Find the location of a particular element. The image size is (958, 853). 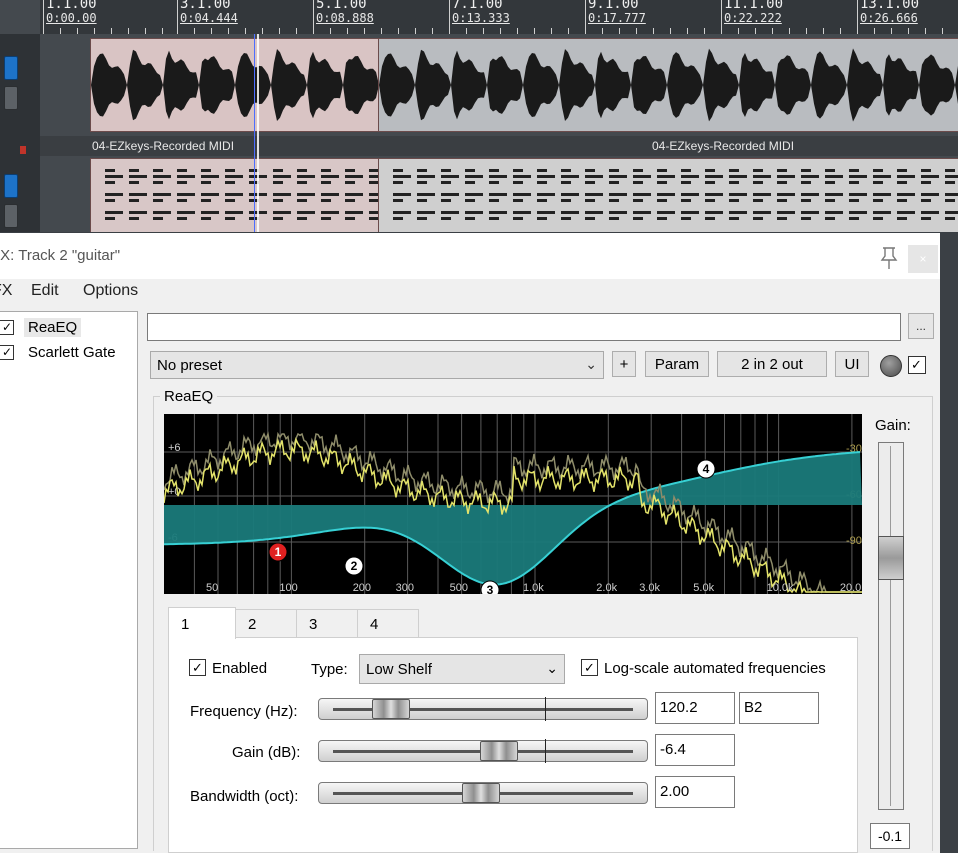

frequency-slider is located at coordinates (483, 709).